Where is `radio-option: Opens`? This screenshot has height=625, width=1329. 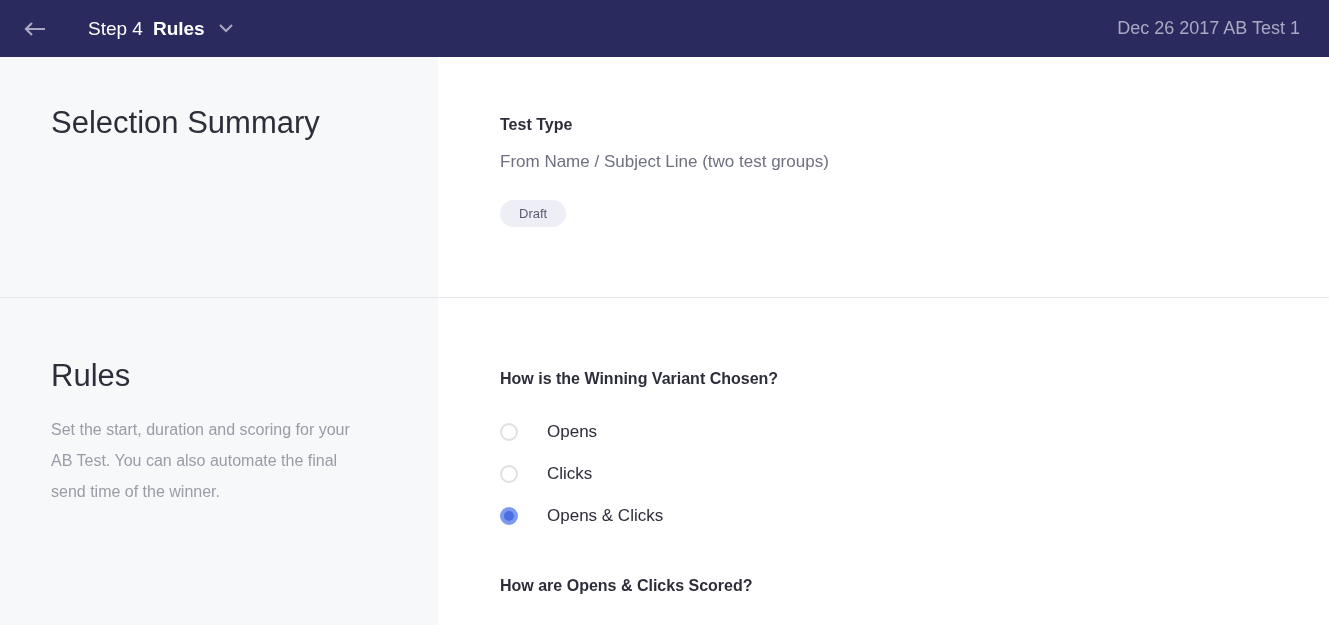 radio-option: Opens is located at coordinates (549, 432).